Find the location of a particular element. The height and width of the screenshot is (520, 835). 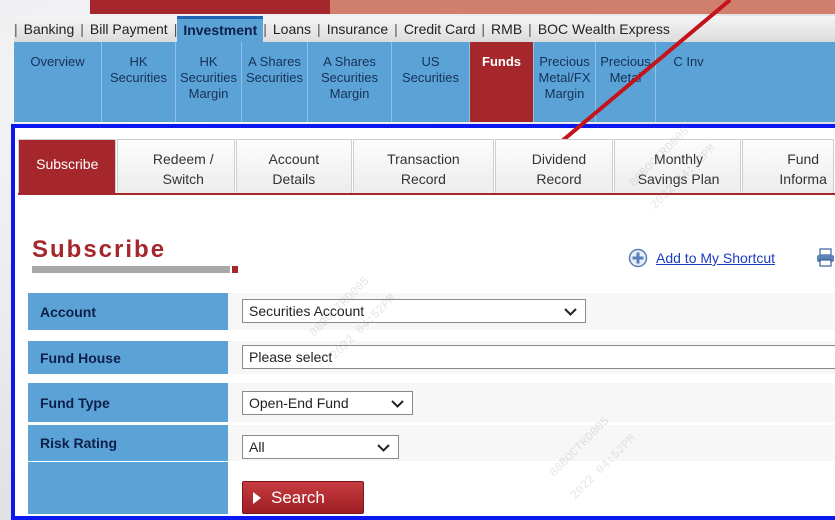

fund-type-value-cell: Open-End Fund is located at coordinates (531, 403).